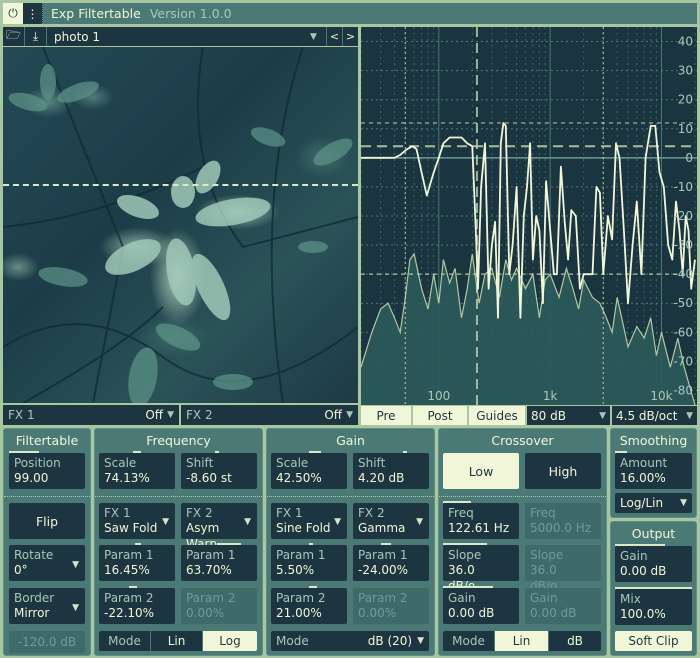 Image resolution: width=700 pixels, height=658 pixels. I want to click on param-value: -22.10%, so click(129, 613).